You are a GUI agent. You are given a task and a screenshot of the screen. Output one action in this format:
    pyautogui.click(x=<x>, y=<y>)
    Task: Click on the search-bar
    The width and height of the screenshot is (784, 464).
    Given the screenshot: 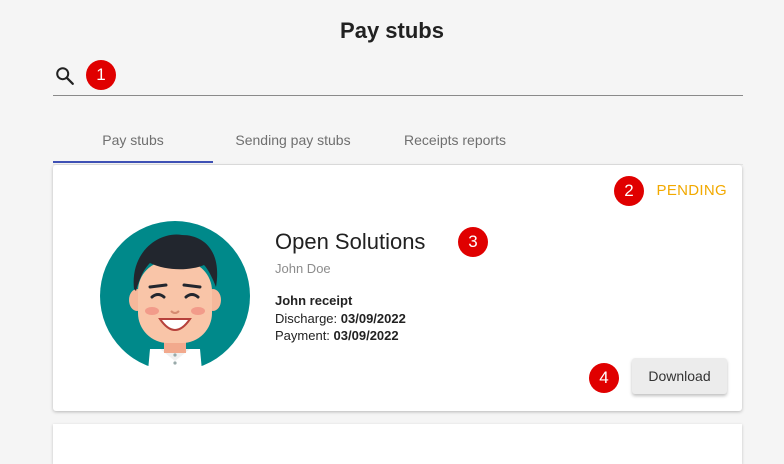 What is the action you would take?
    pyautogui.click(x=398, y=77)
    